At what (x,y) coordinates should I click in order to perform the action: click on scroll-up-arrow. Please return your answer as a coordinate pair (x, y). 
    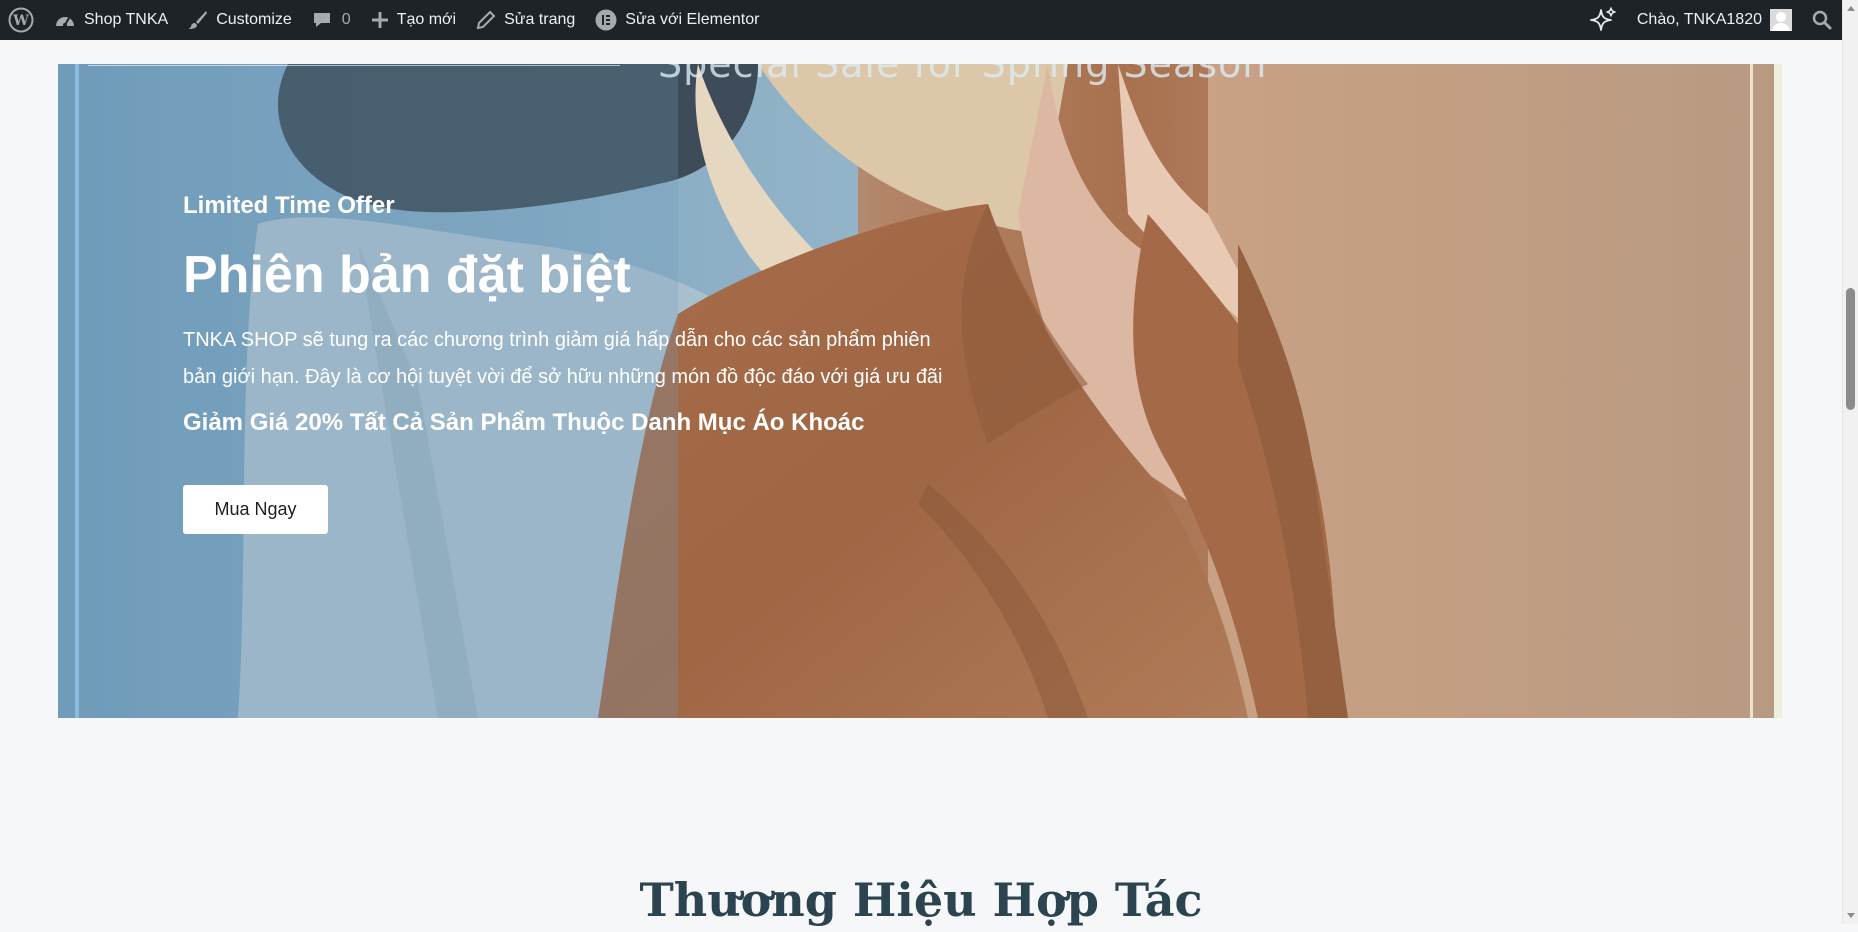
    Looking at the image, I should click on (1851, 8).